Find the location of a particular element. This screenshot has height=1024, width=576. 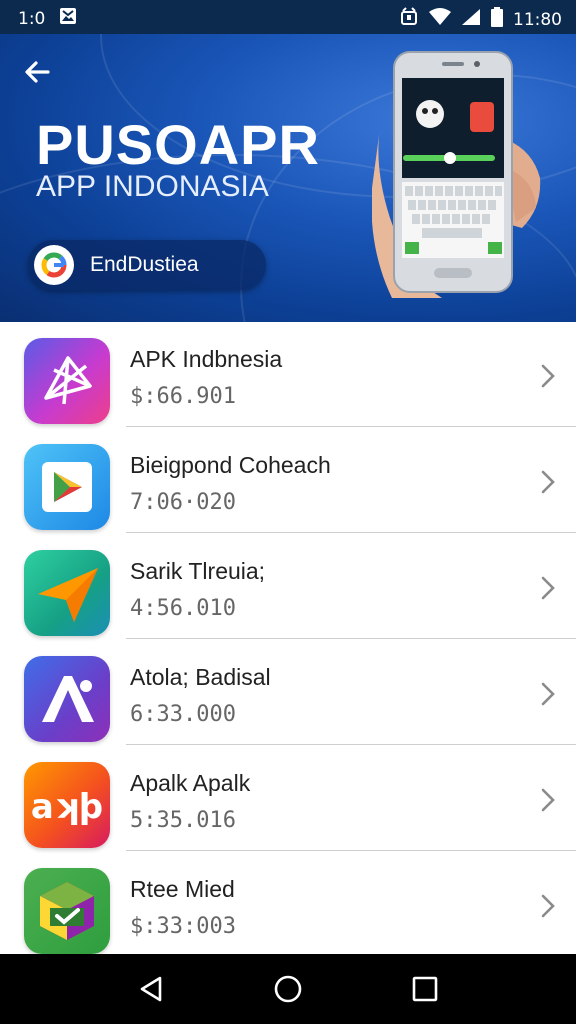

image-notification-icon is located at coordinates (68, 18).